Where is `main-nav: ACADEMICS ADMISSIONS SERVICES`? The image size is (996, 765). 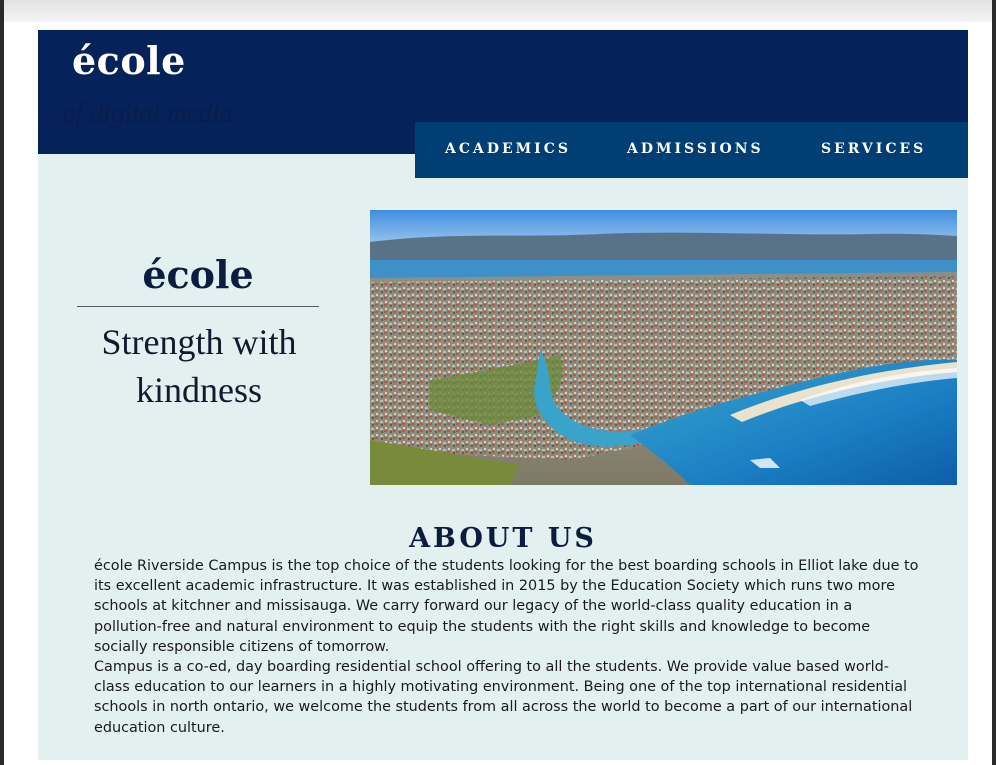
main-nav: ACADEMICS ADMISSIONS SERVICES is located at coordinates (691, 150).